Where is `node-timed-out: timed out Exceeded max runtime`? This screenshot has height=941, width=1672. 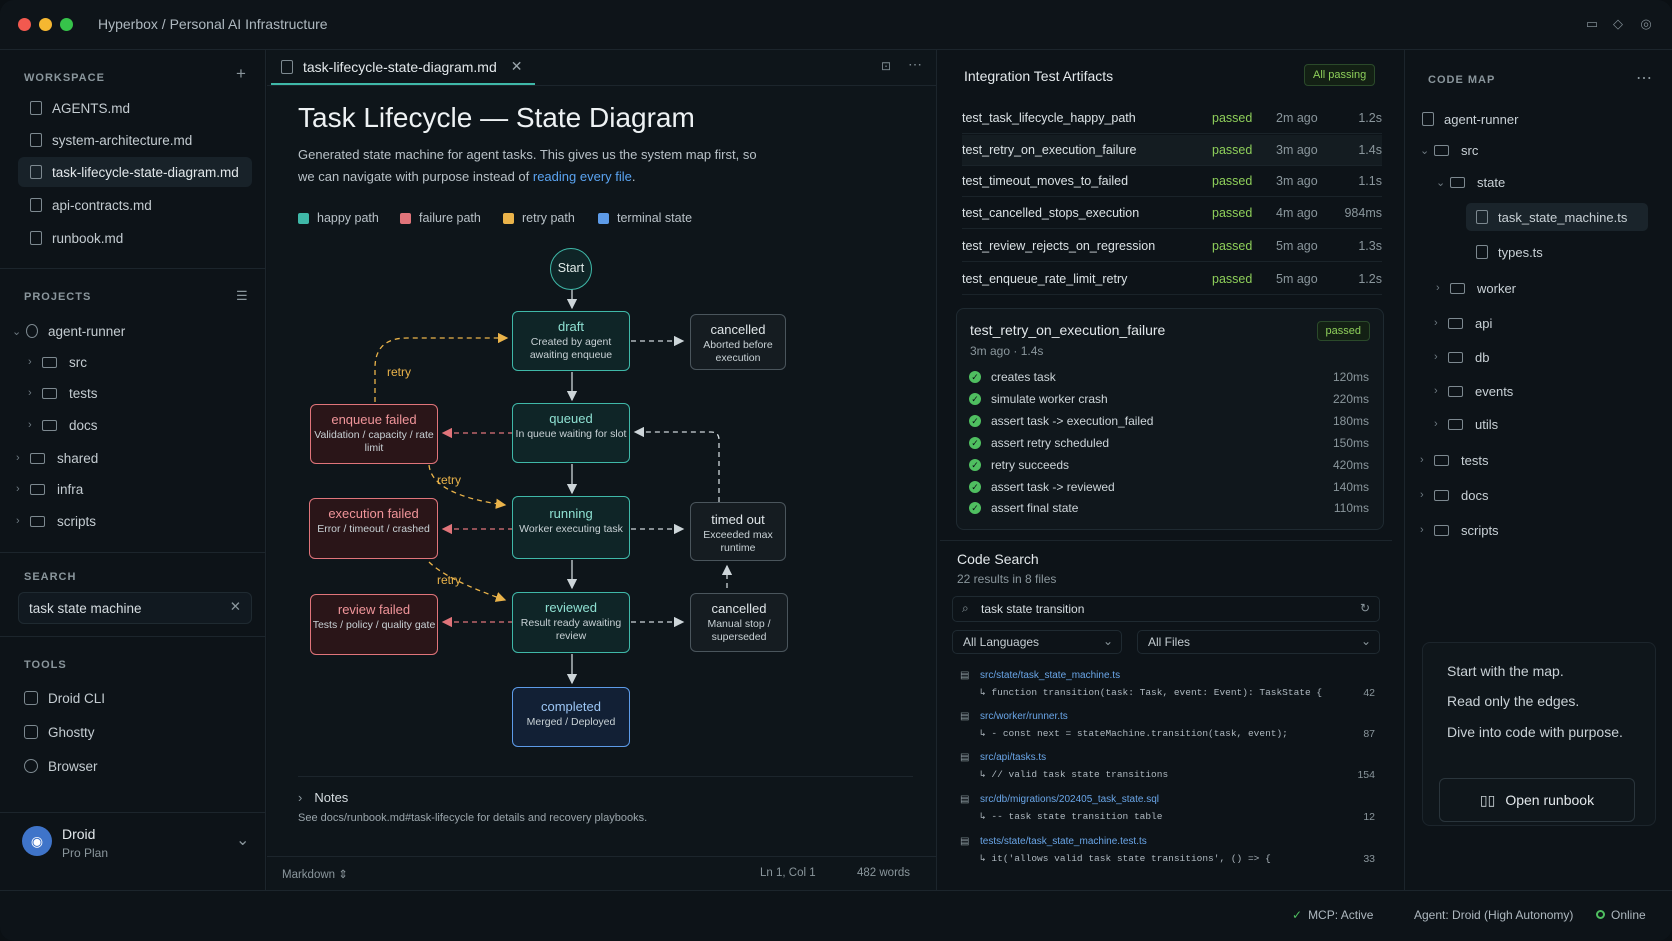 node-timed-out: timed out Exceeded max runtime is located at coordinates (738, 531).